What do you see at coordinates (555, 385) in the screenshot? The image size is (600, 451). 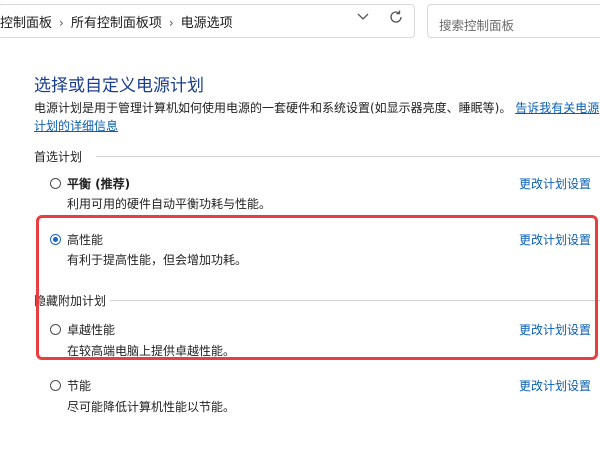 I see `change-settings-link-power-saver: 更改计划设置` at bounding box center [555, 385].